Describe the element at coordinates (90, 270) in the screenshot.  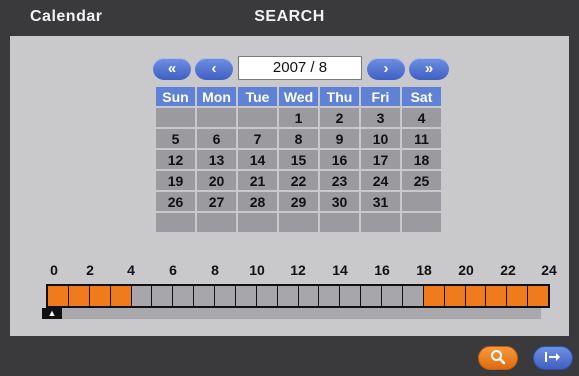
I see `hour-tick-label: 2` at that location.